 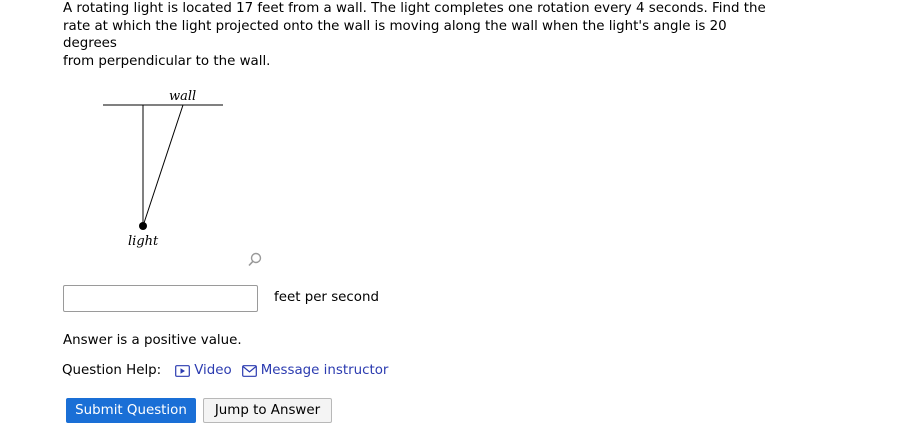 What do you see at coordinates (255, 260) in the screenshot?
I see `magnify-icon` at bounding box center [255, 260].